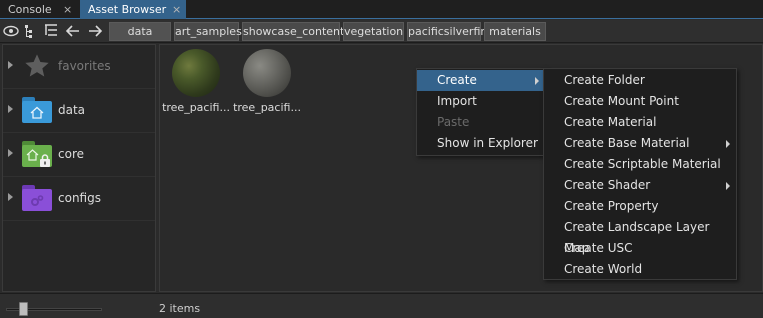 The height and width of the screenshot is (318, 763). Describe the element at coordinates (607, 185) in the screenshot. I see `menu-item-label: Create Shader` at that location.